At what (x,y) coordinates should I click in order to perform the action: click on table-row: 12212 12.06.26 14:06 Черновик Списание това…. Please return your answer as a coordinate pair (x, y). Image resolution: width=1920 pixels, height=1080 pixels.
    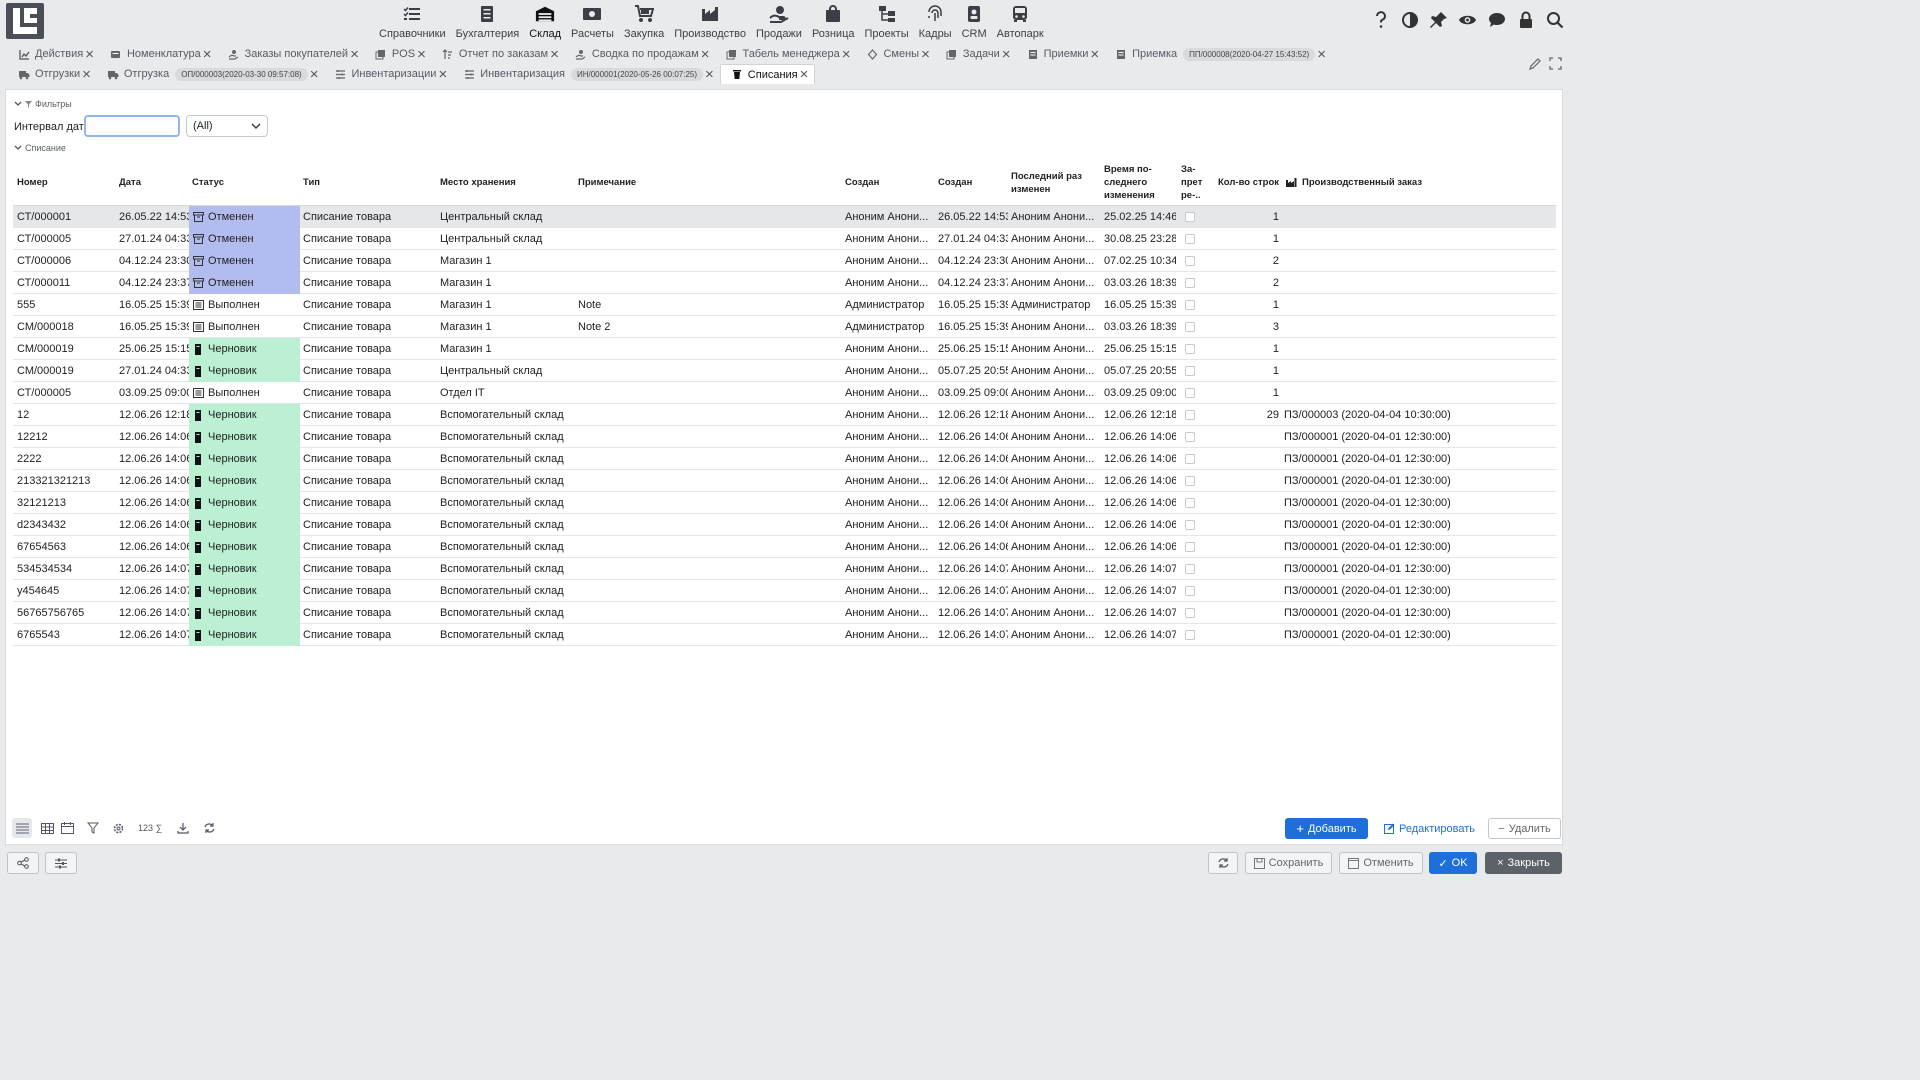
    Looking at the image, I should click on (784, 437).